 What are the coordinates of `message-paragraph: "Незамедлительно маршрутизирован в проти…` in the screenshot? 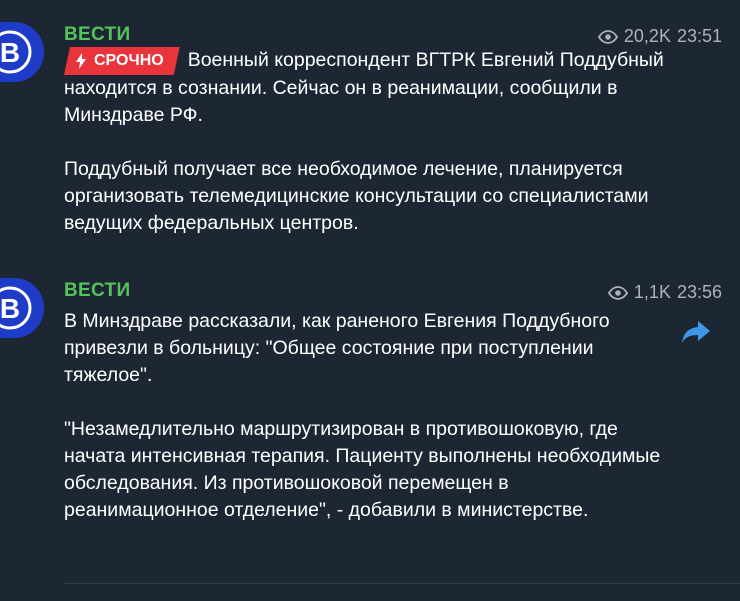 It's located at (362, 469).